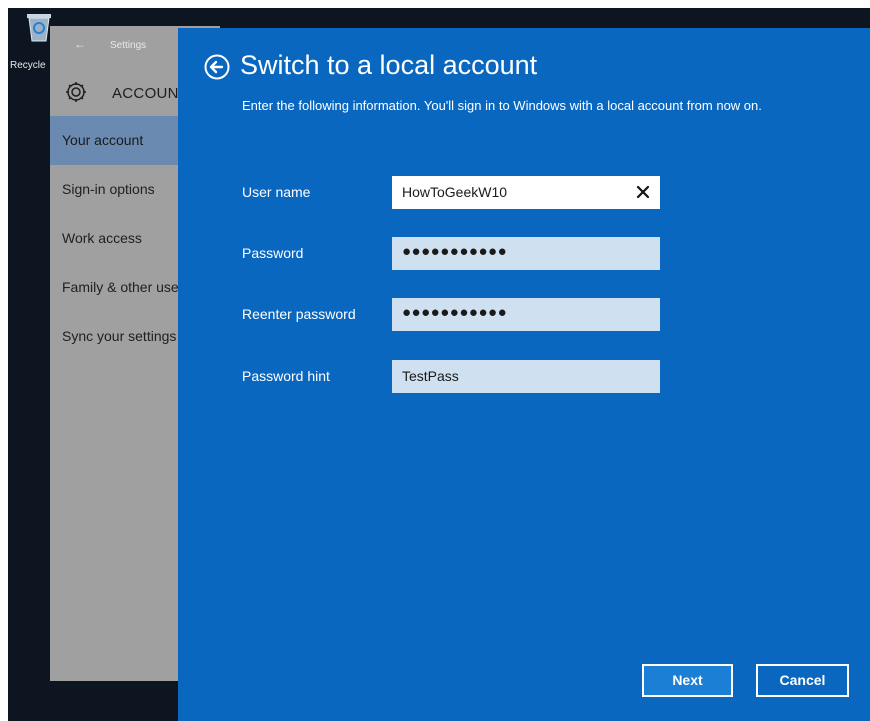  I want to click on reenter-password-row: Reenter password ●●●●●●●●●●●, so click(542, 314).